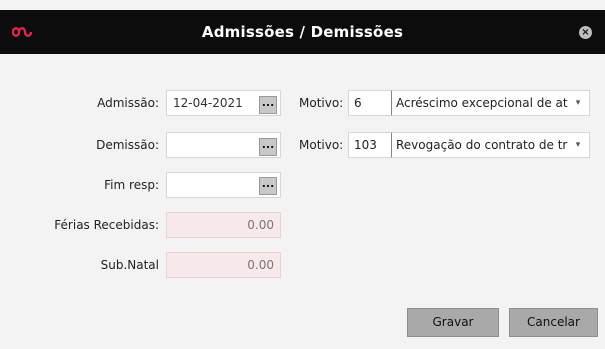  I want to click on ferias-recebidas-field: 0.00, so click(223, 225).